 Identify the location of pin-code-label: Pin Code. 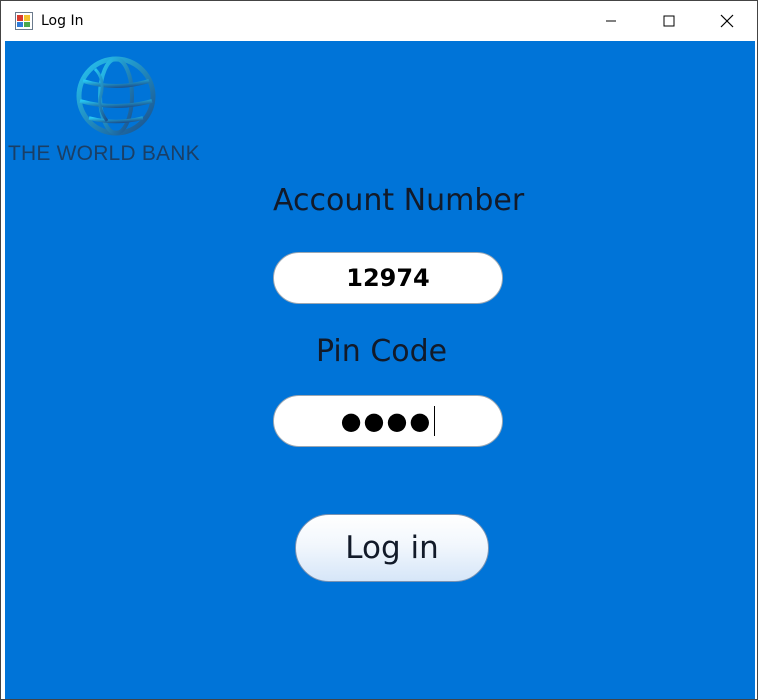
(382, 351).